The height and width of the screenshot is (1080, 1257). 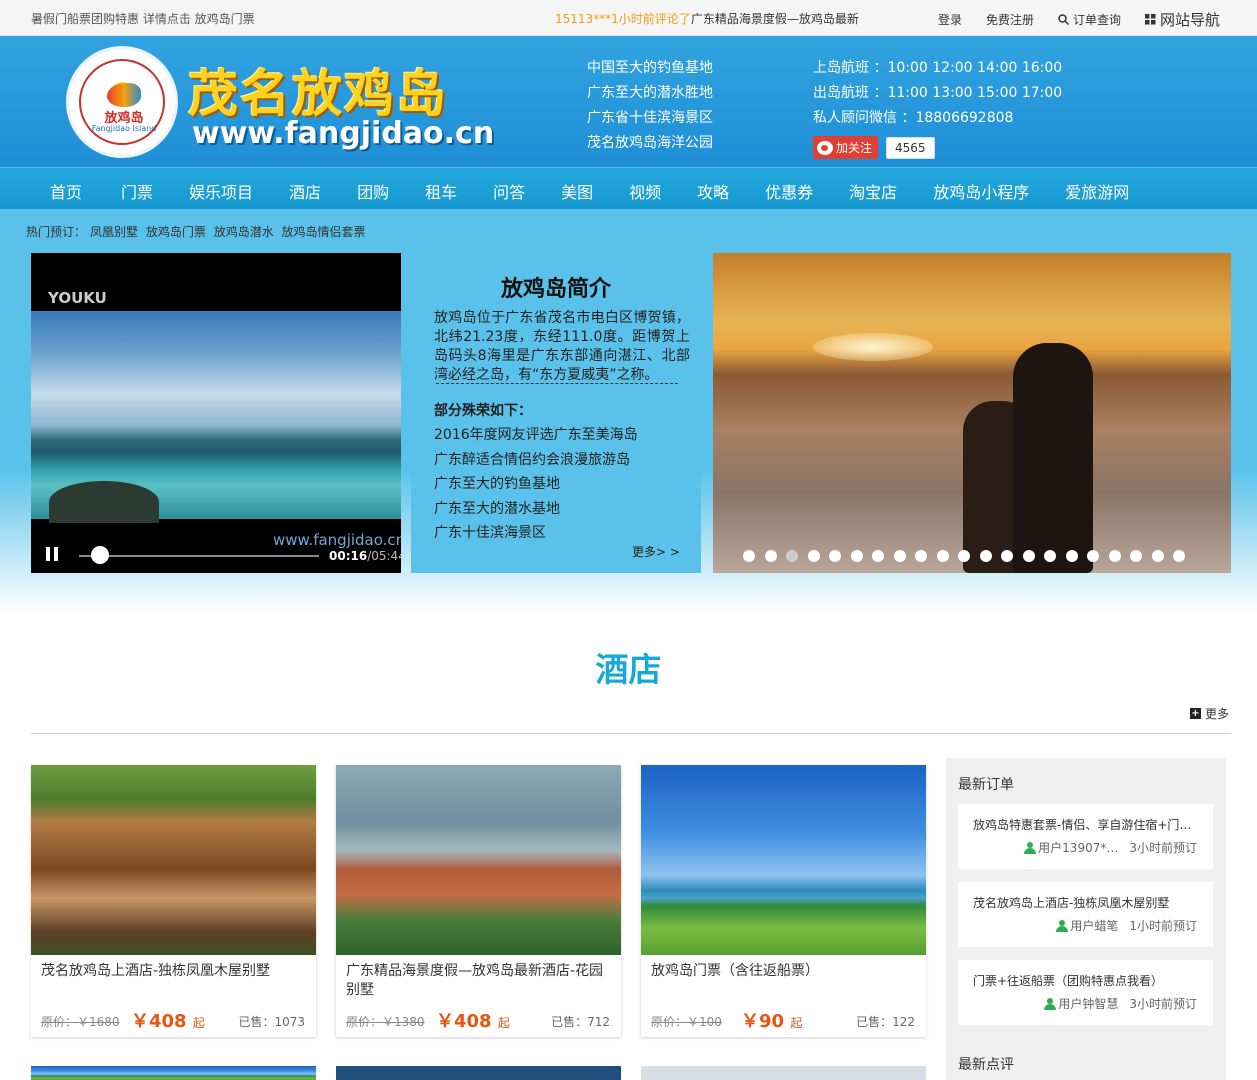 What do you see at coordinates (650, 93) in the screenshot?
I see `feature-item: 广东至大的潜水胜地` at bounding box center [650, 93].